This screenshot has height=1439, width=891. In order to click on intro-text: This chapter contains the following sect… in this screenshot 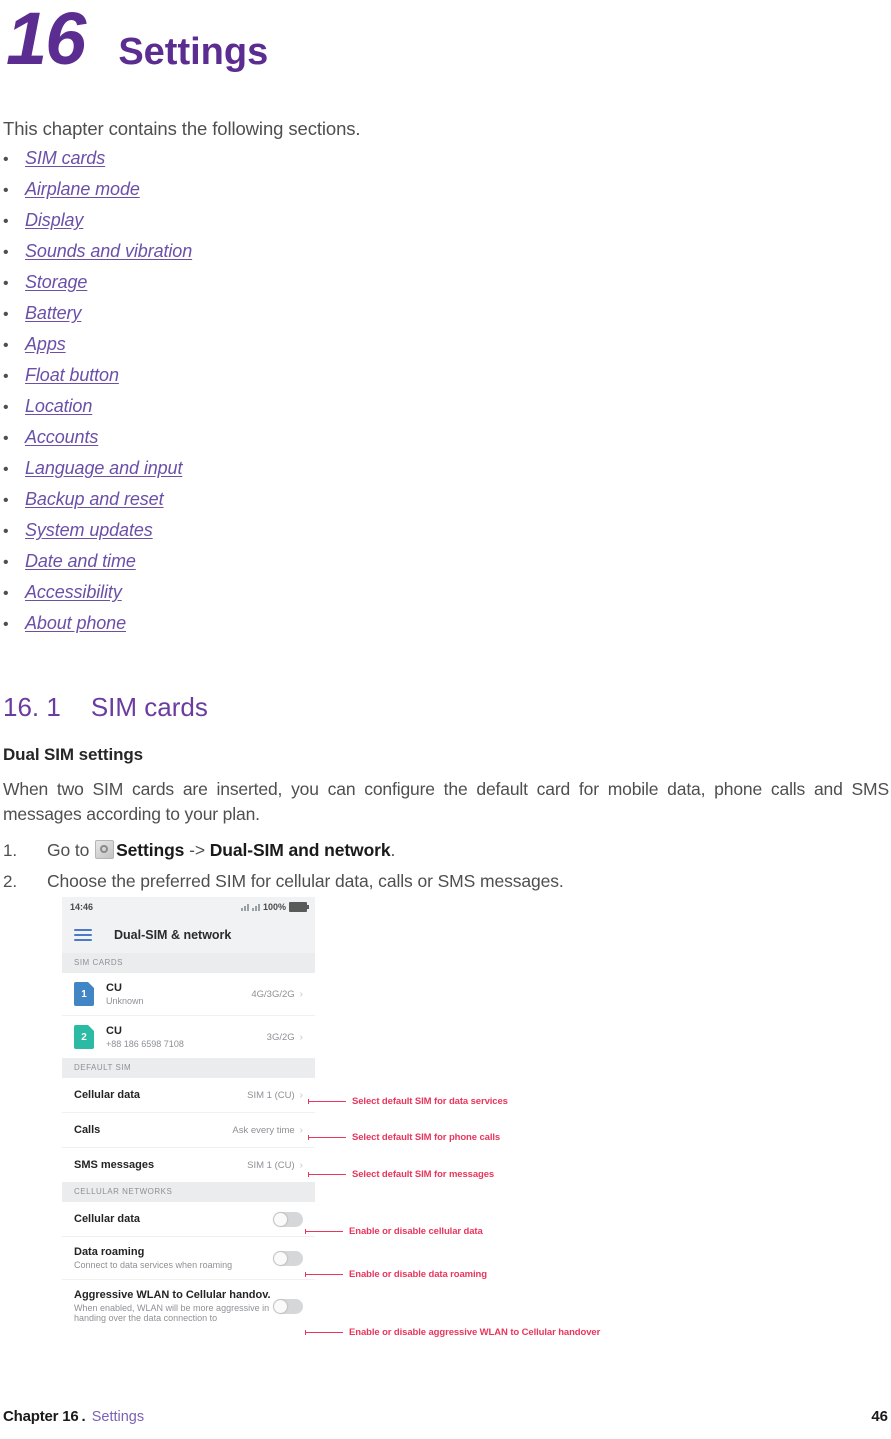, I will do `click(182, 128)`.